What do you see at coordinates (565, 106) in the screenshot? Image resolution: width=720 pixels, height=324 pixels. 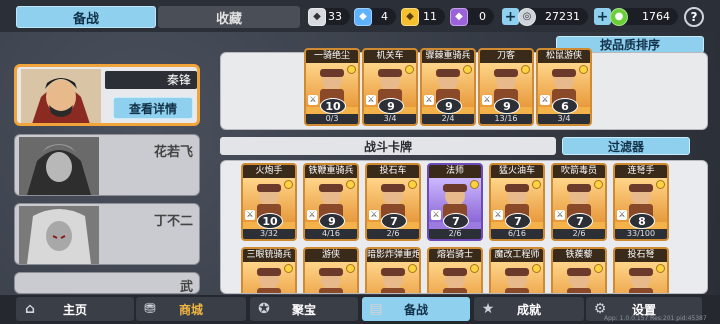 I see `card-cost: 6` at bounding box center [565, 106].